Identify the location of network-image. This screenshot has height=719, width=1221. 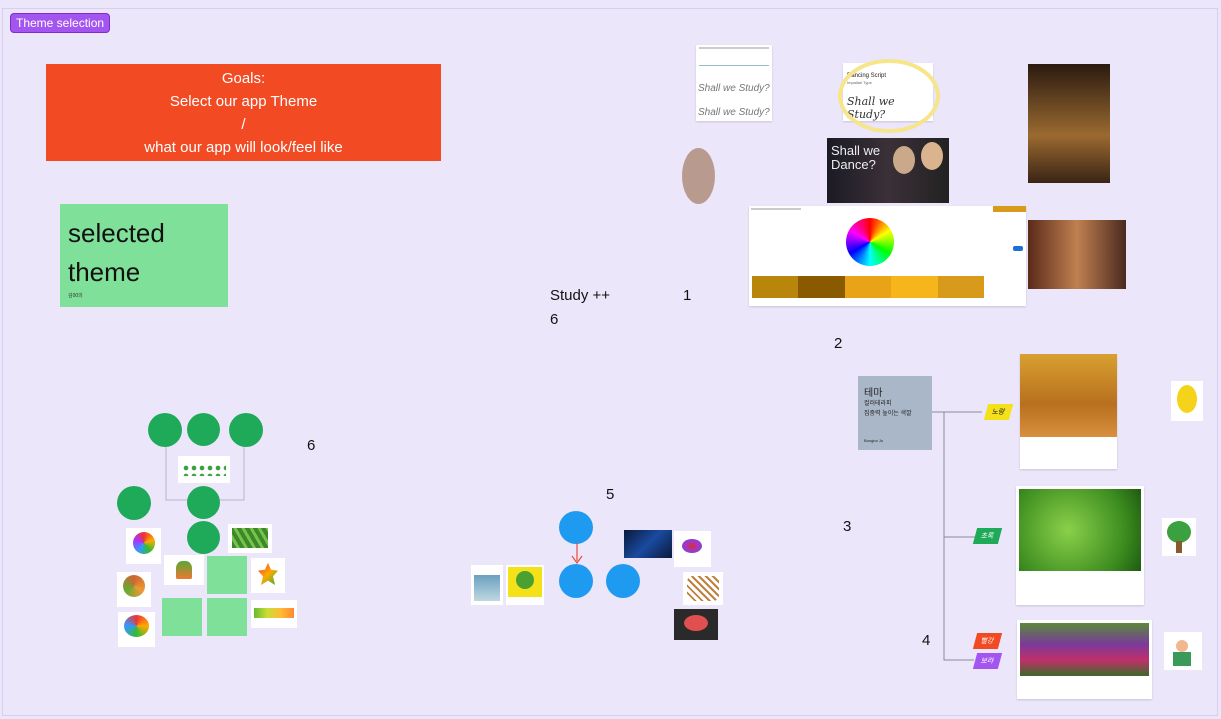
(703, 588).